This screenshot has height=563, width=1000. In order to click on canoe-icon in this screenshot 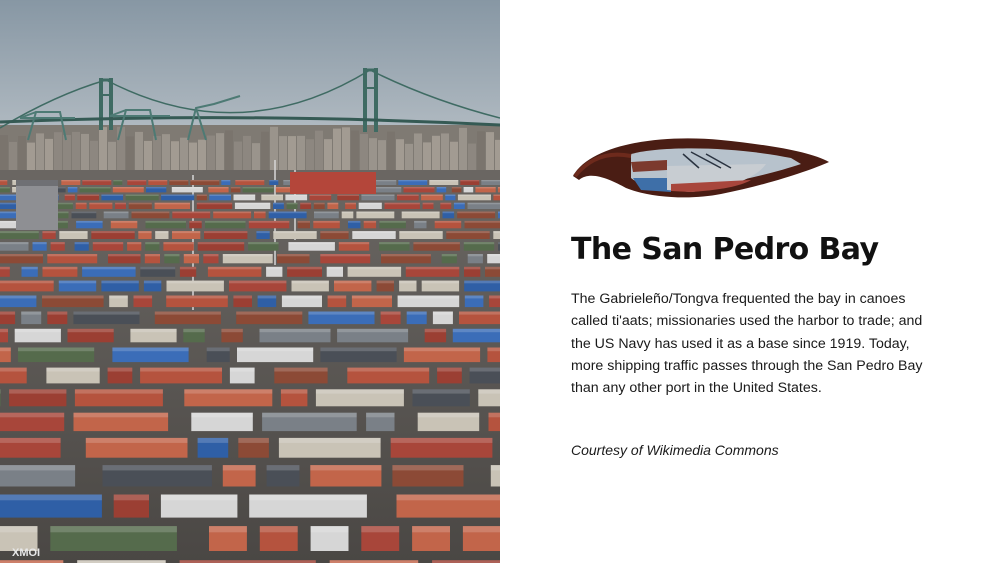, I will do `click(701, 168)`.